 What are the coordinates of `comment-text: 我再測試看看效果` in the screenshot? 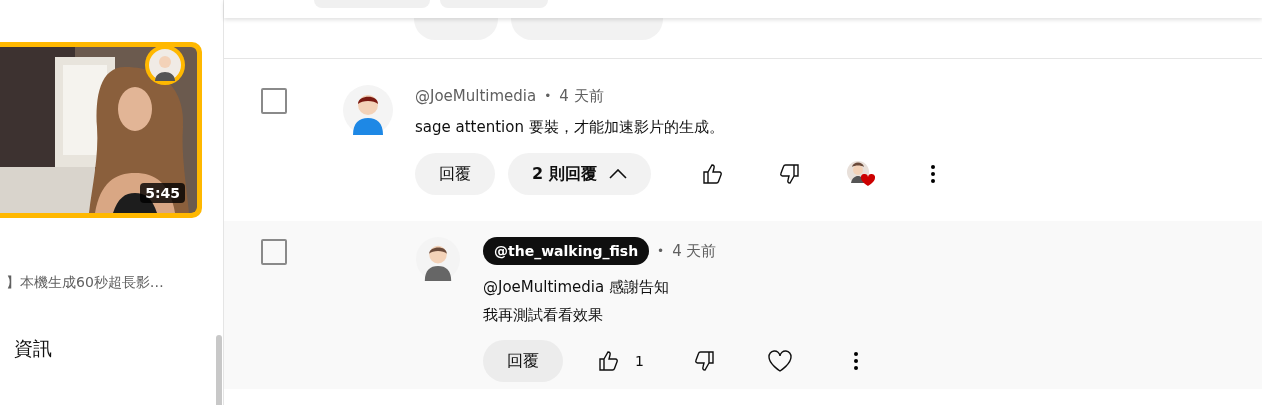 It's located at (543, 315).